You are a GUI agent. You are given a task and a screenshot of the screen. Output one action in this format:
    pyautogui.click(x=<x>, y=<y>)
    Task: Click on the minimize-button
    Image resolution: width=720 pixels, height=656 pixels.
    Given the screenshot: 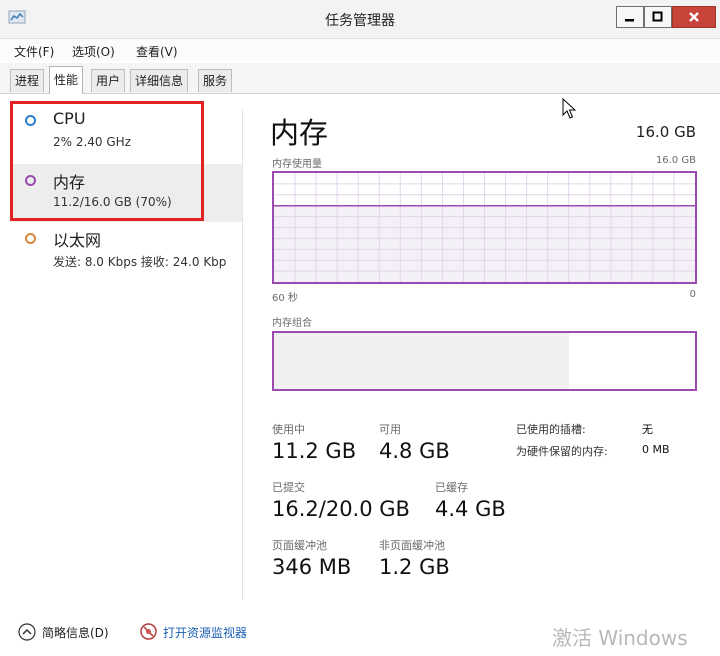 What is the action you would take?
    pyautogui.click(x=630, y=17)
    